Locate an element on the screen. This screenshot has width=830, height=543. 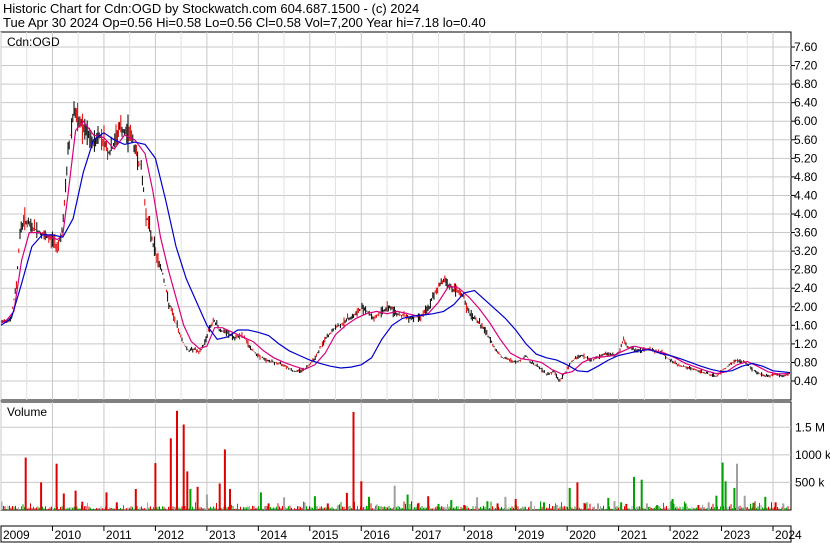
year-tick-label: 2021 is located at coordinates (634, 535).